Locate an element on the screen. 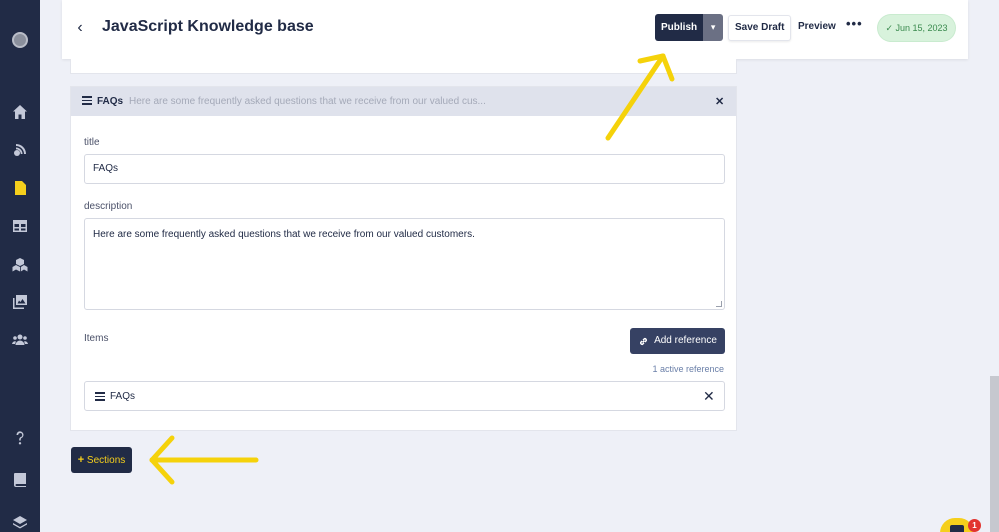 The height and width of the screenshot is (532, 999). save-draft-button: Save Draft is located at coordinates (760, 28).